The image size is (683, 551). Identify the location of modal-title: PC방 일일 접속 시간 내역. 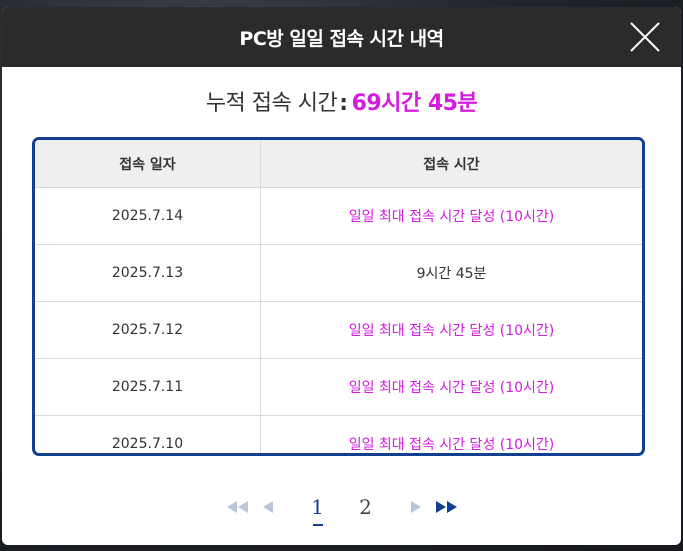
(341, 38).